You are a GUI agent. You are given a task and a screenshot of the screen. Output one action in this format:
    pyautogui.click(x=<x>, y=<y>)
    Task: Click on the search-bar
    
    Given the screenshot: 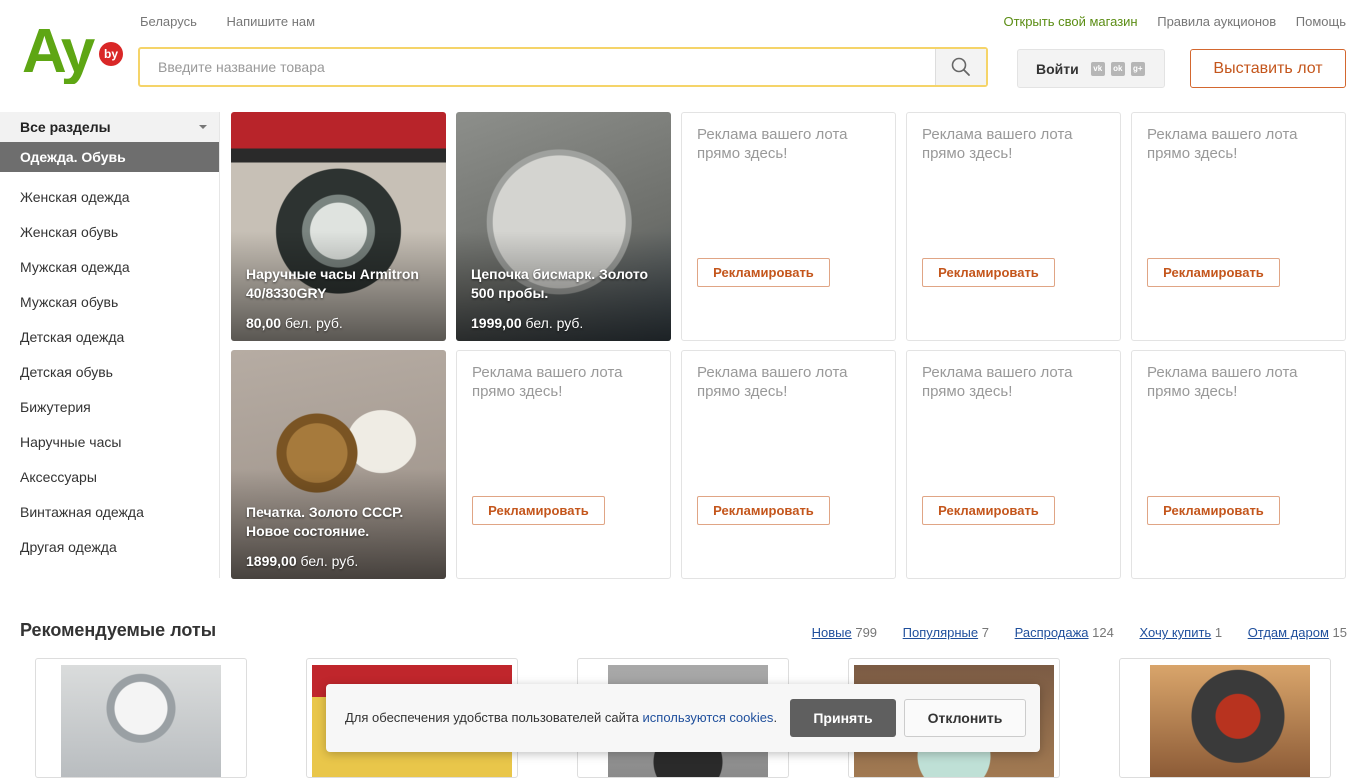 What is the action you would take?
    pyautogui.click(x=563, y=67)
    